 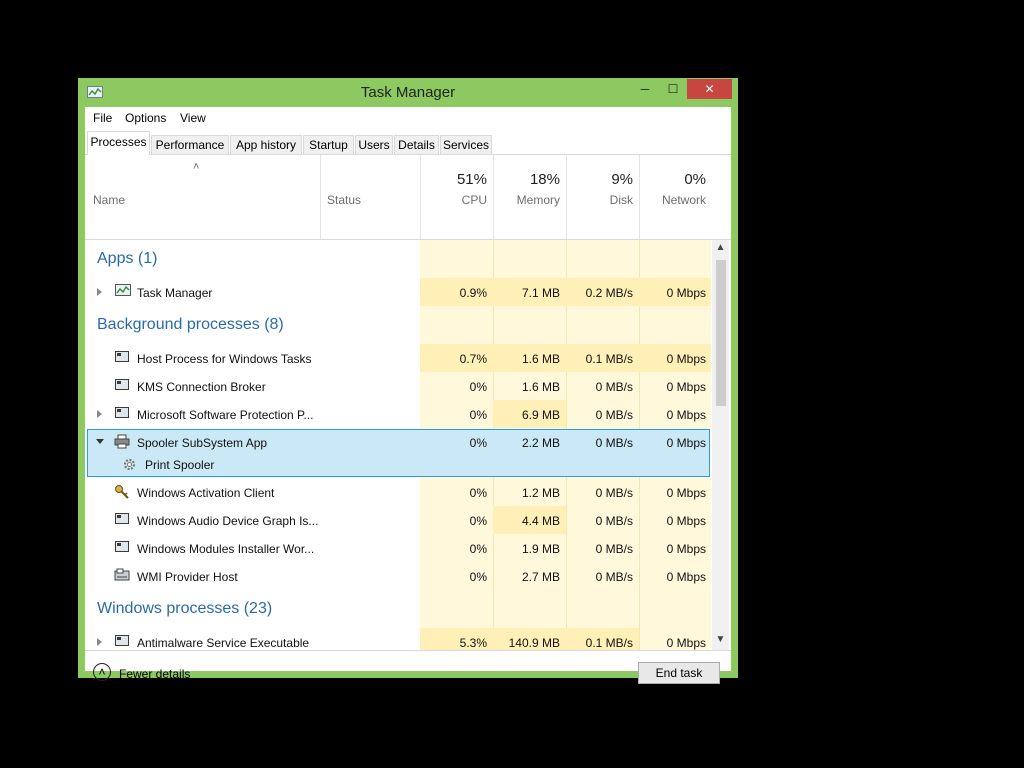 What do you see at coordinates (398, 609) in the screenshot?
I see `group-header-windows: Windows processes (23)` at bounding box center [398, 609].